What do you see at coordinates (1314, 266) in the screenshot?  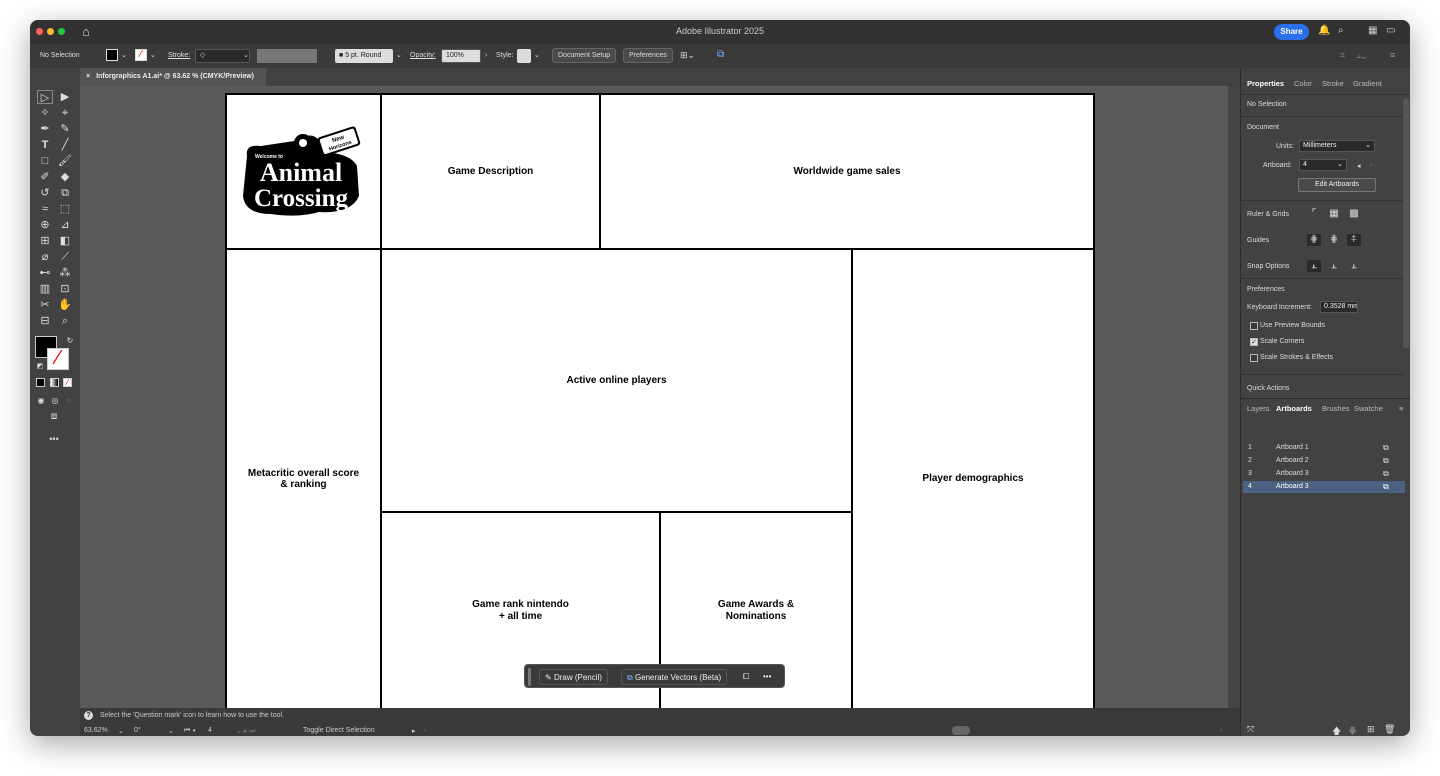 I see `snap-to-point-icon: ⫠` at bounding box center [1314, 266].